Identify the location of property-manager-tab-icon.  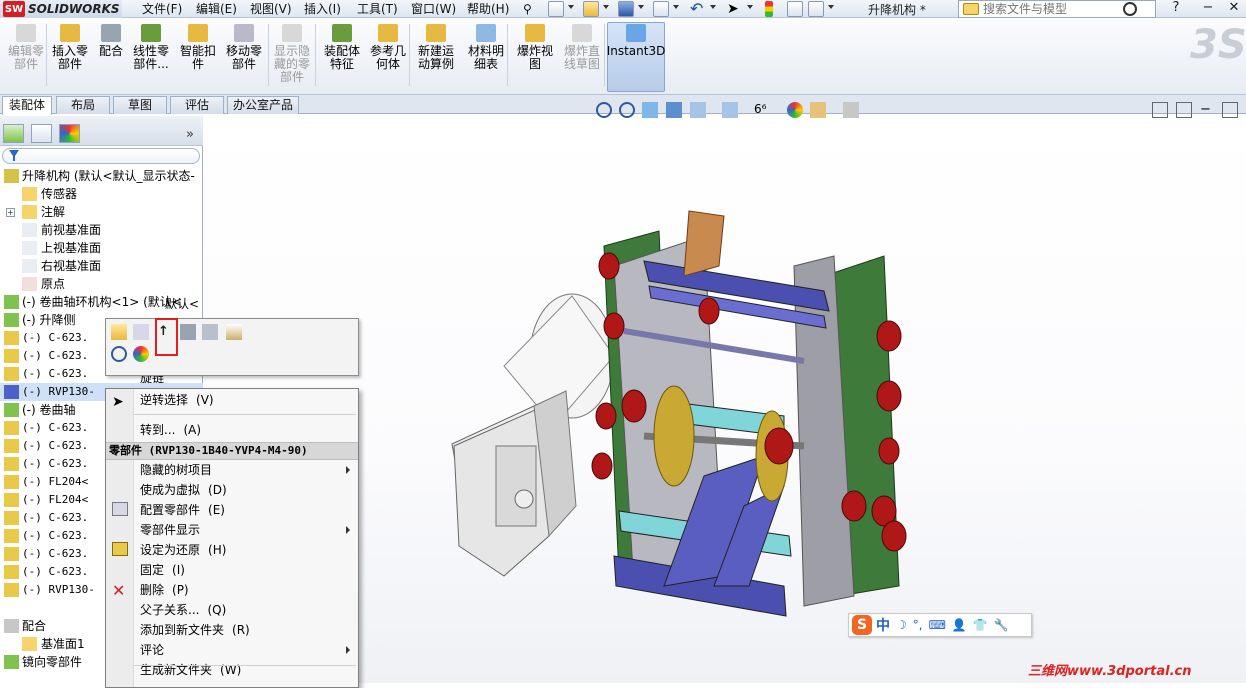
(41, 133).